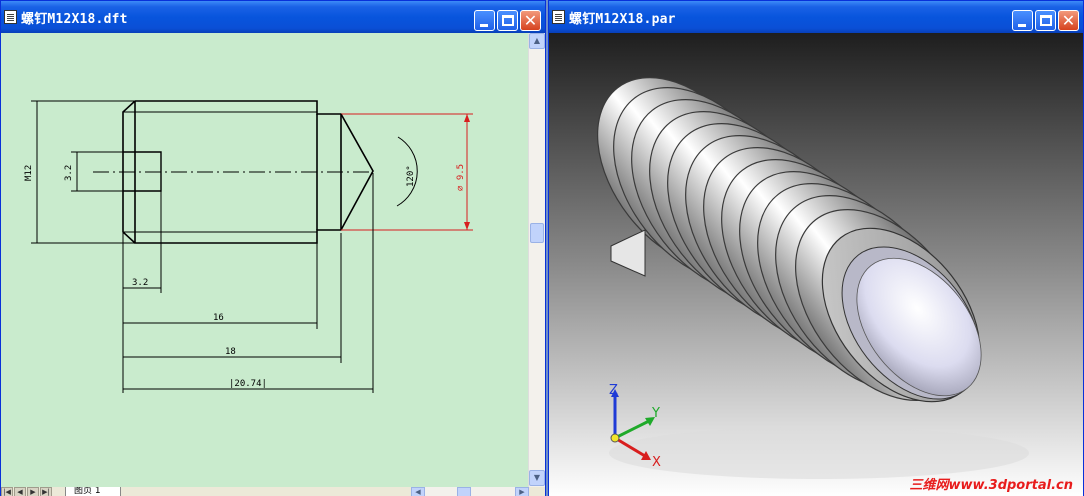 This screenshot has width=1084, height=496. I want to click on sheet-tab: 图页 1, so click(93, 491).